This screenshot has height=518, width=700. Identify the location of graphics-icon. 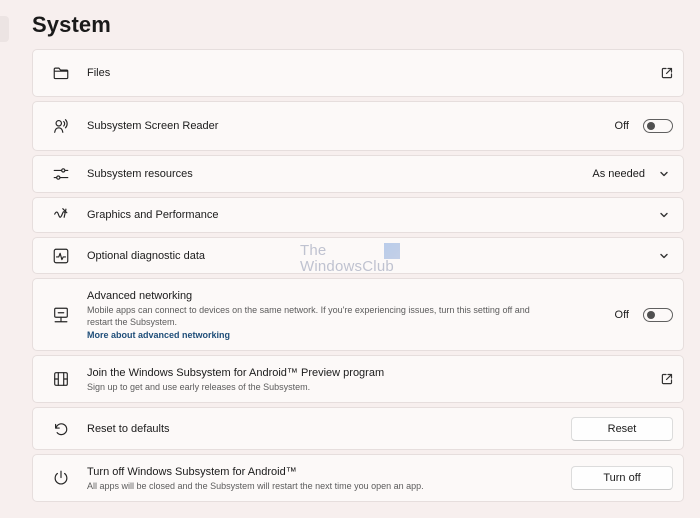
(61, 215).